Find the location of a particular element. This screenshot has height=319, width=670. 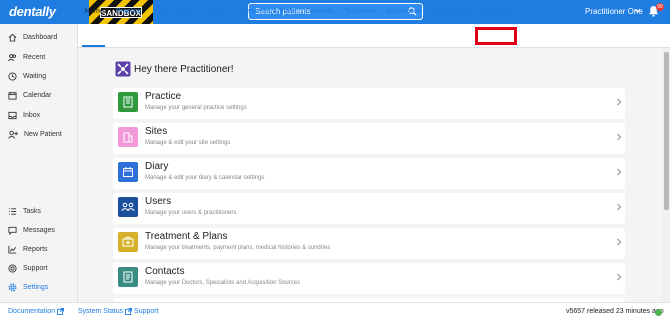

sidebar-item-support: Support is located at coordinates (28, 268).